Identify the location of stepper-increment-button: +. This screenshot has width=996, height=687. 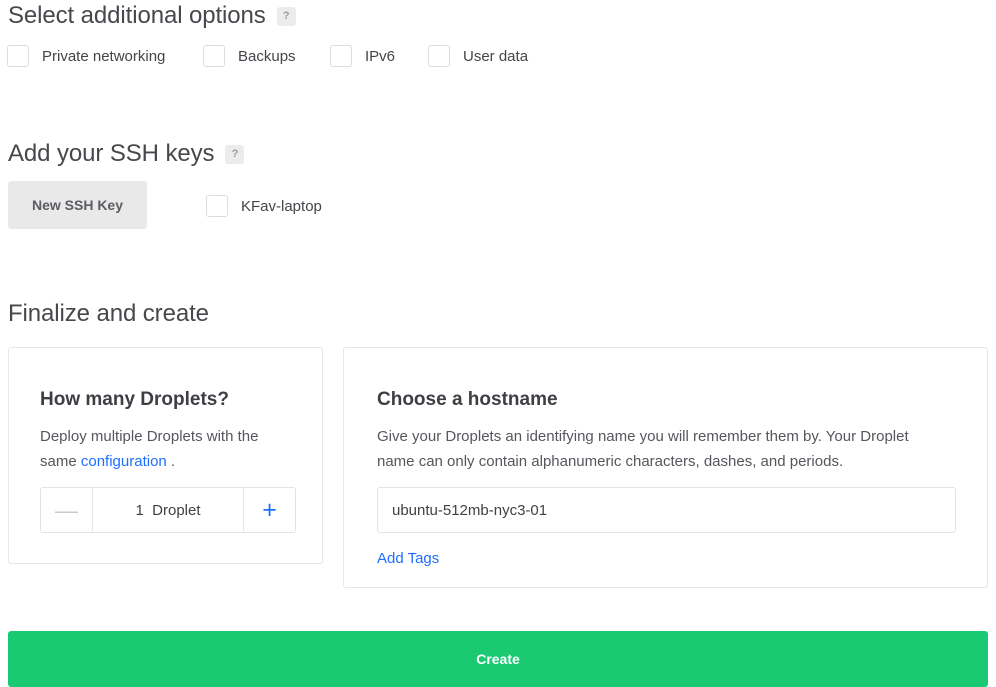
(269, 510).